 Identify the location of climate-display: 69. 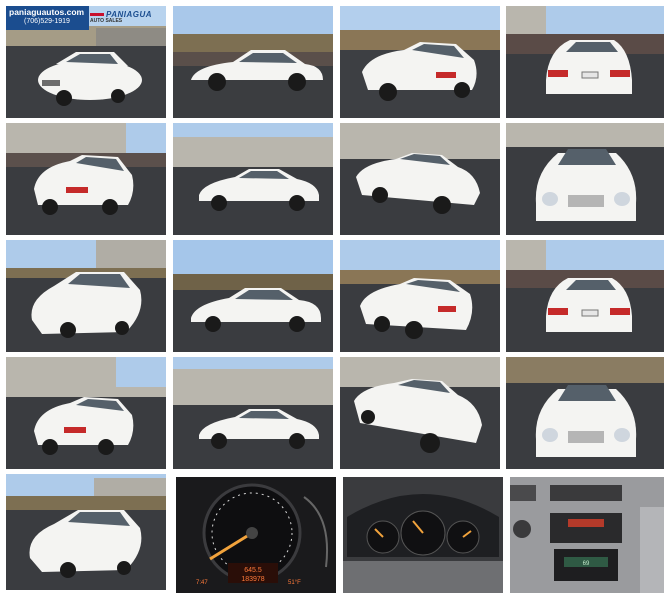
(586, 564).